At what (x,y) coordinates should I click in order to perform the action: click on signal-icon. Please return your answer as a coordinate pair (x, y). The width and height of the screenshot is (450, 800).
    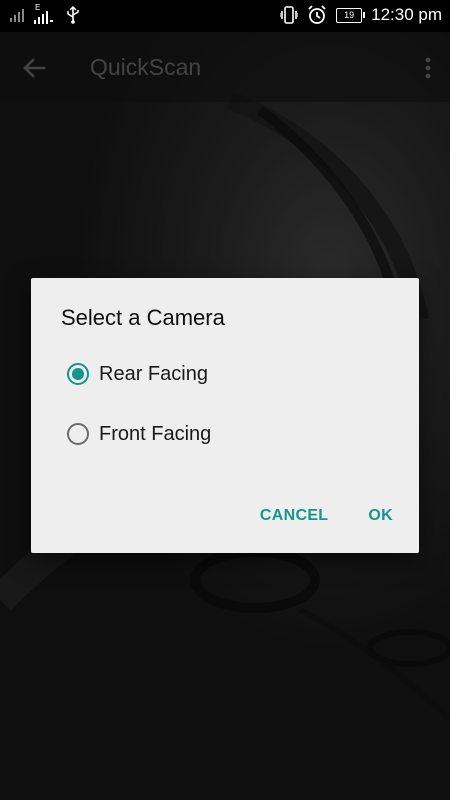
    Looking at the image, I should click on (17, 15).